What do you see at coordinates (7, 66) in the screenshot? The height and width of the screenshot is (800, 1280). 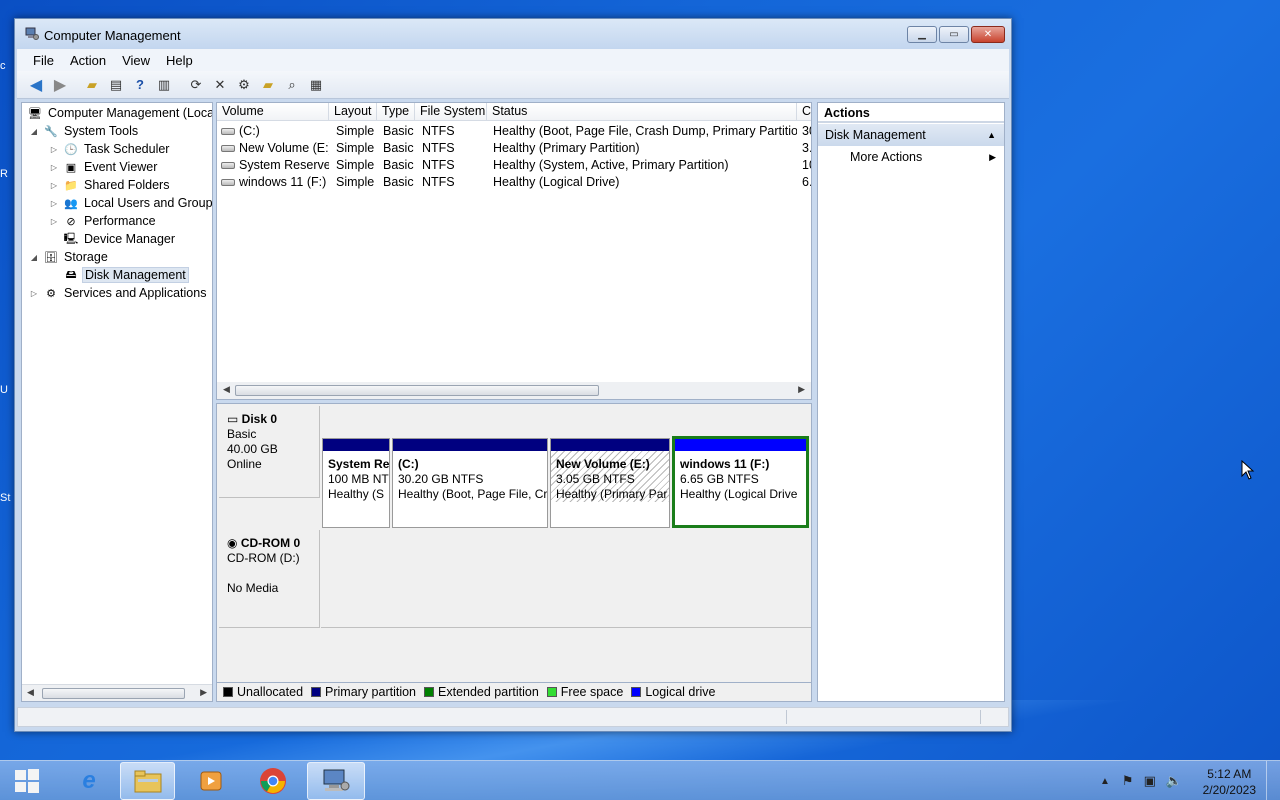 I see `desktop-icon-label-partial: c` at bounding box center [7, 66].